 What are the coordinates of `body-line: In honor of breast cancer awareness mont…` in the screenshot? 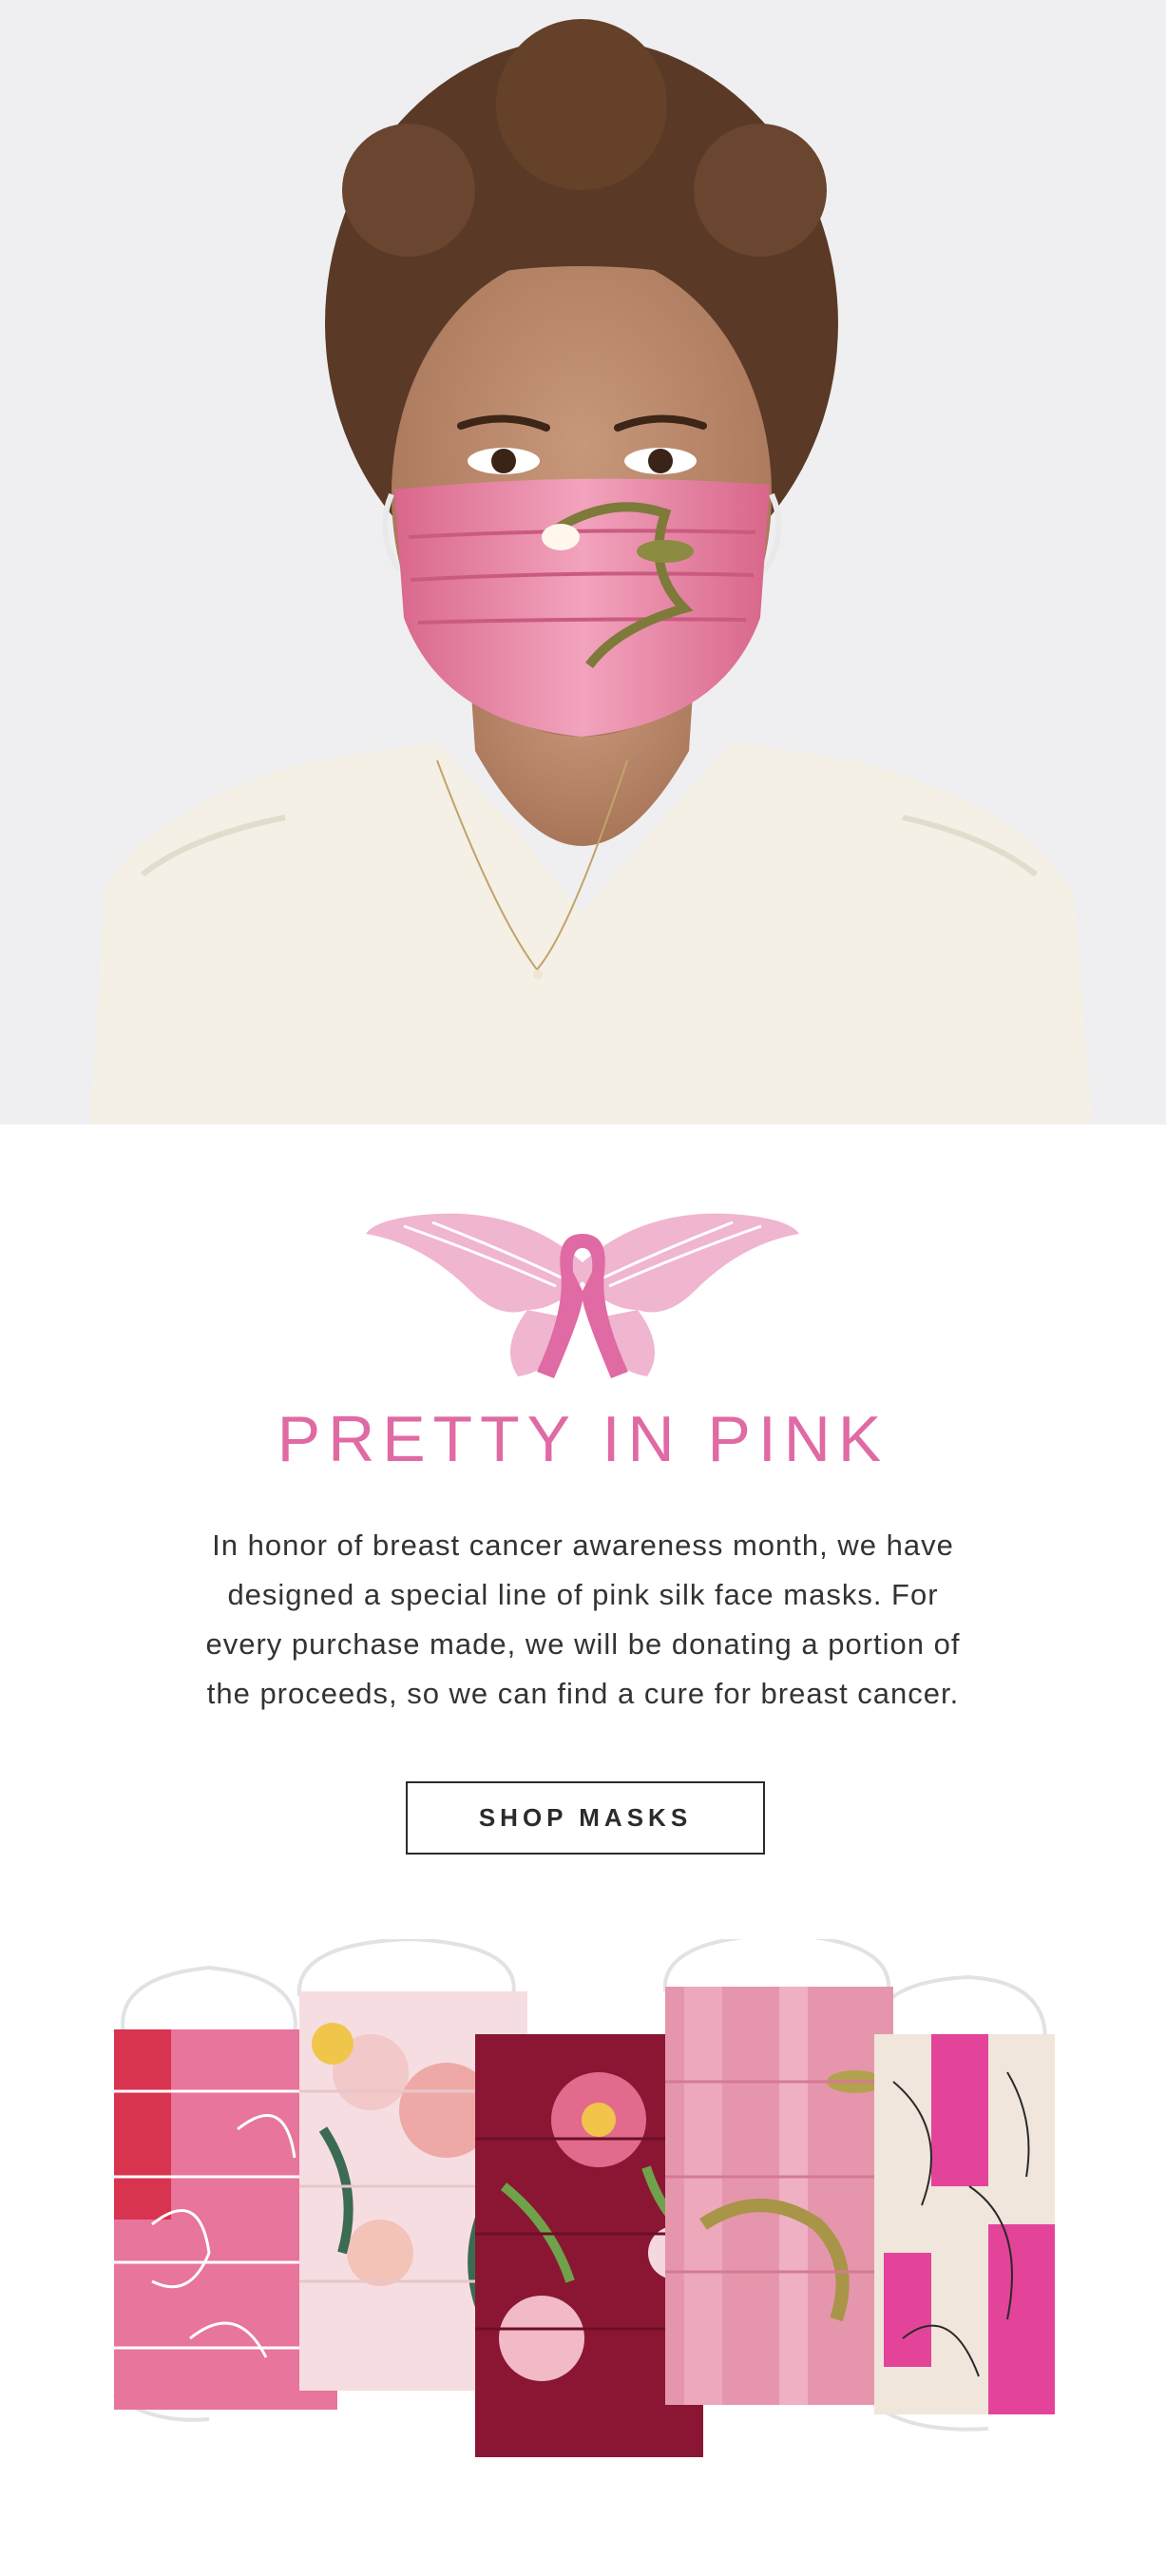 It's located at (583, 1545).